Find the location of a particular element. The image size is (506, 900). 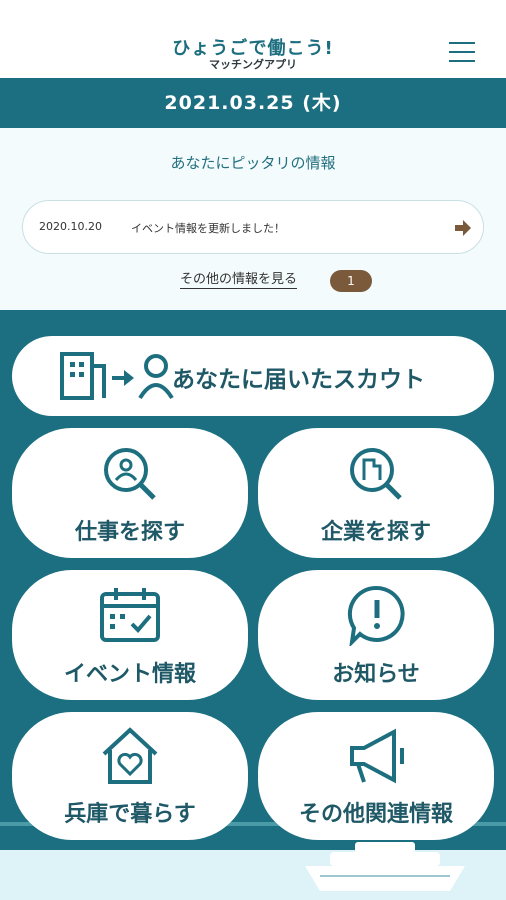

calendar-icon is located at coordinates (130, 615).